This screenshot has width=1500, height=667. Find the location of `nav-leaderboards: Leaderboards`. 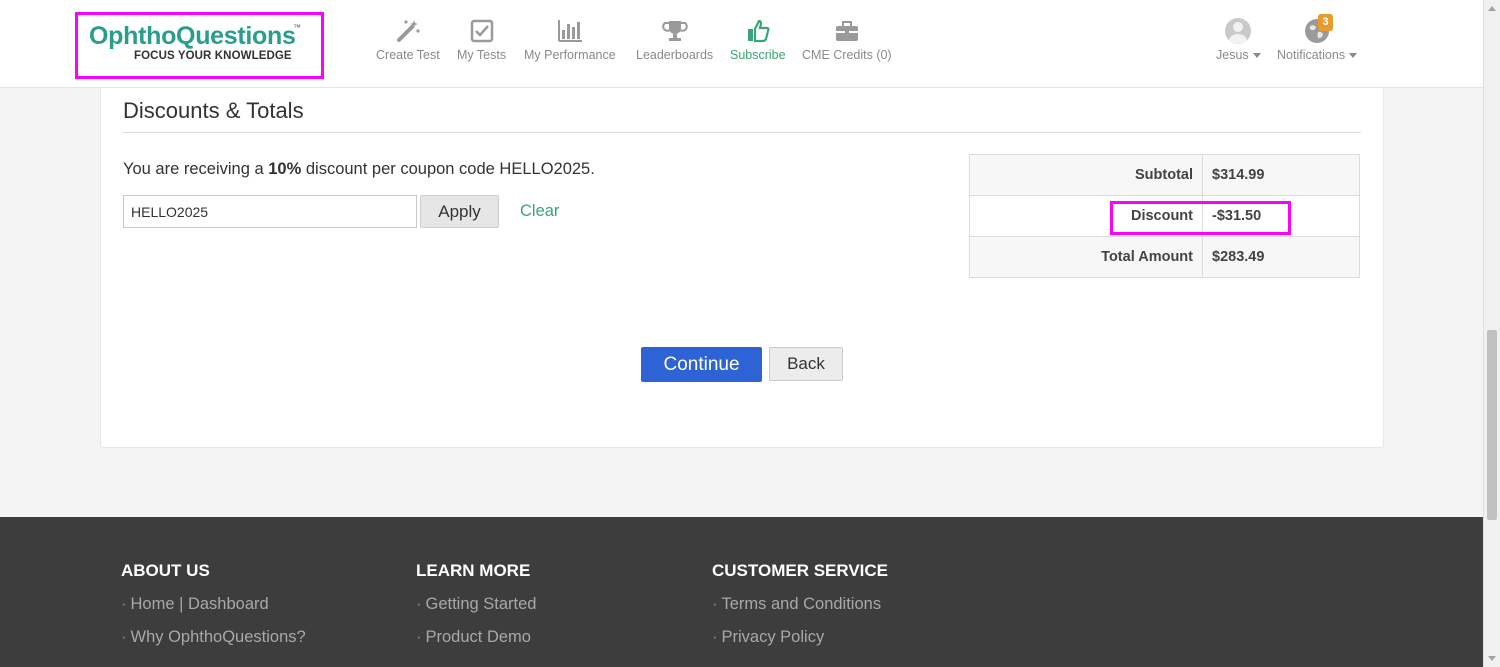

nav-leaderboards: Leaderboards is located at coordinates (674, 42).